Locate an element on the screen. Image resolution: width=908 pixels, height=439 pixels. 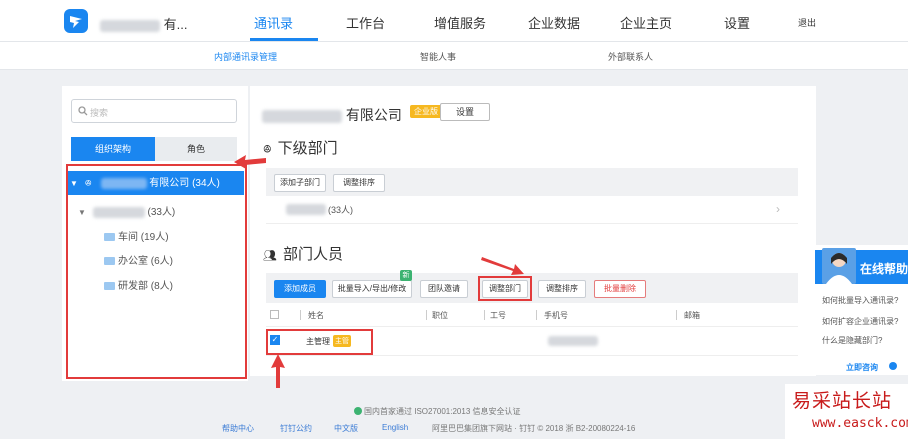
col-name: 姓名 is located at coordinates (316, 315).